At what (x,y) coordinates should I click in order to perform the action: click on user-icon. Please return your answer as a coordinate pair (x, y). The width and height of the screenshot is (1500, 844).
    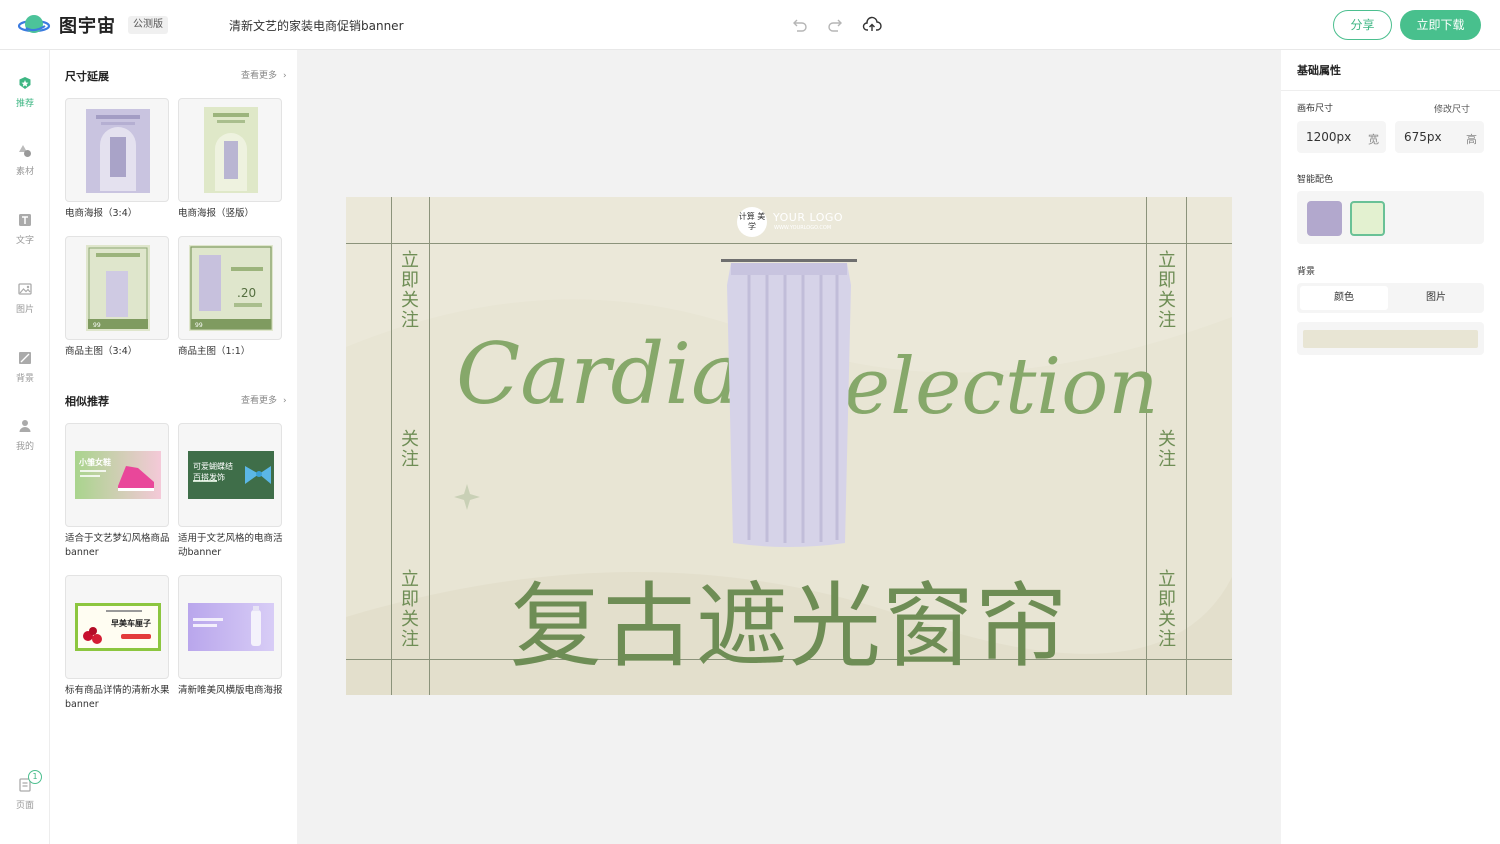
    Looking at the image, I should click on (25, 426).